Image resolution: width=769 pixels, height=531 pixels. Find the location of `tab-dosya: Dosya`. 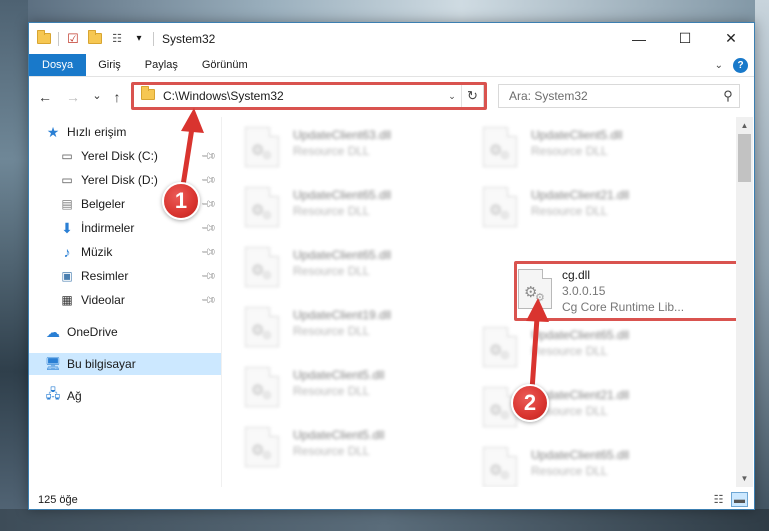

tab-dosya: Dosya is located at coordinates (58, 65).